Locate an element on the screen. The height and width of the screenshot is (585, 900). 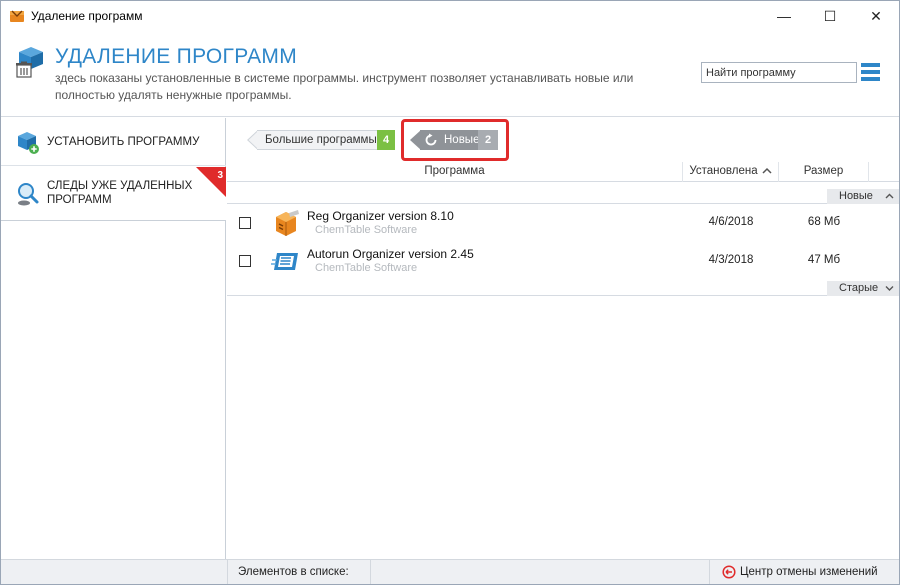
table-header: Программа Установлена Размер is located at coordinates (563, 172).